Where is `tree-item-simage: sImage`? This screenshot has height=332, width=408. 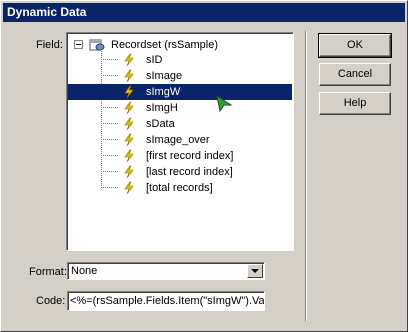 tree-item-simage: sImage is located at coordinates (152, 76).